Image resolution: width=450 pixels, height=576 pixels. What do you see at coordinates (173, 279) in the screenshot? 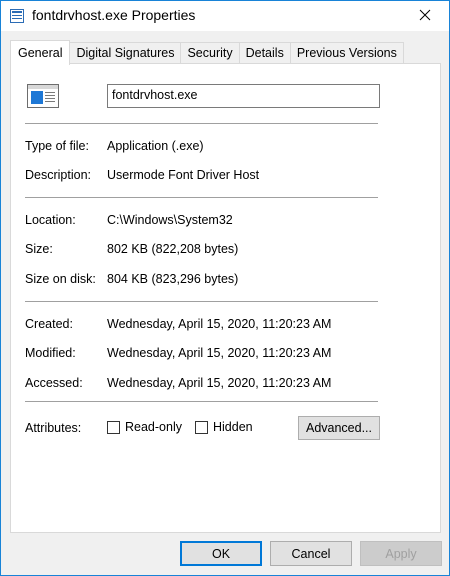
I see `size-on-disk-value: 804 KB (823,296 bytes)` at bounding box center [173, 279].